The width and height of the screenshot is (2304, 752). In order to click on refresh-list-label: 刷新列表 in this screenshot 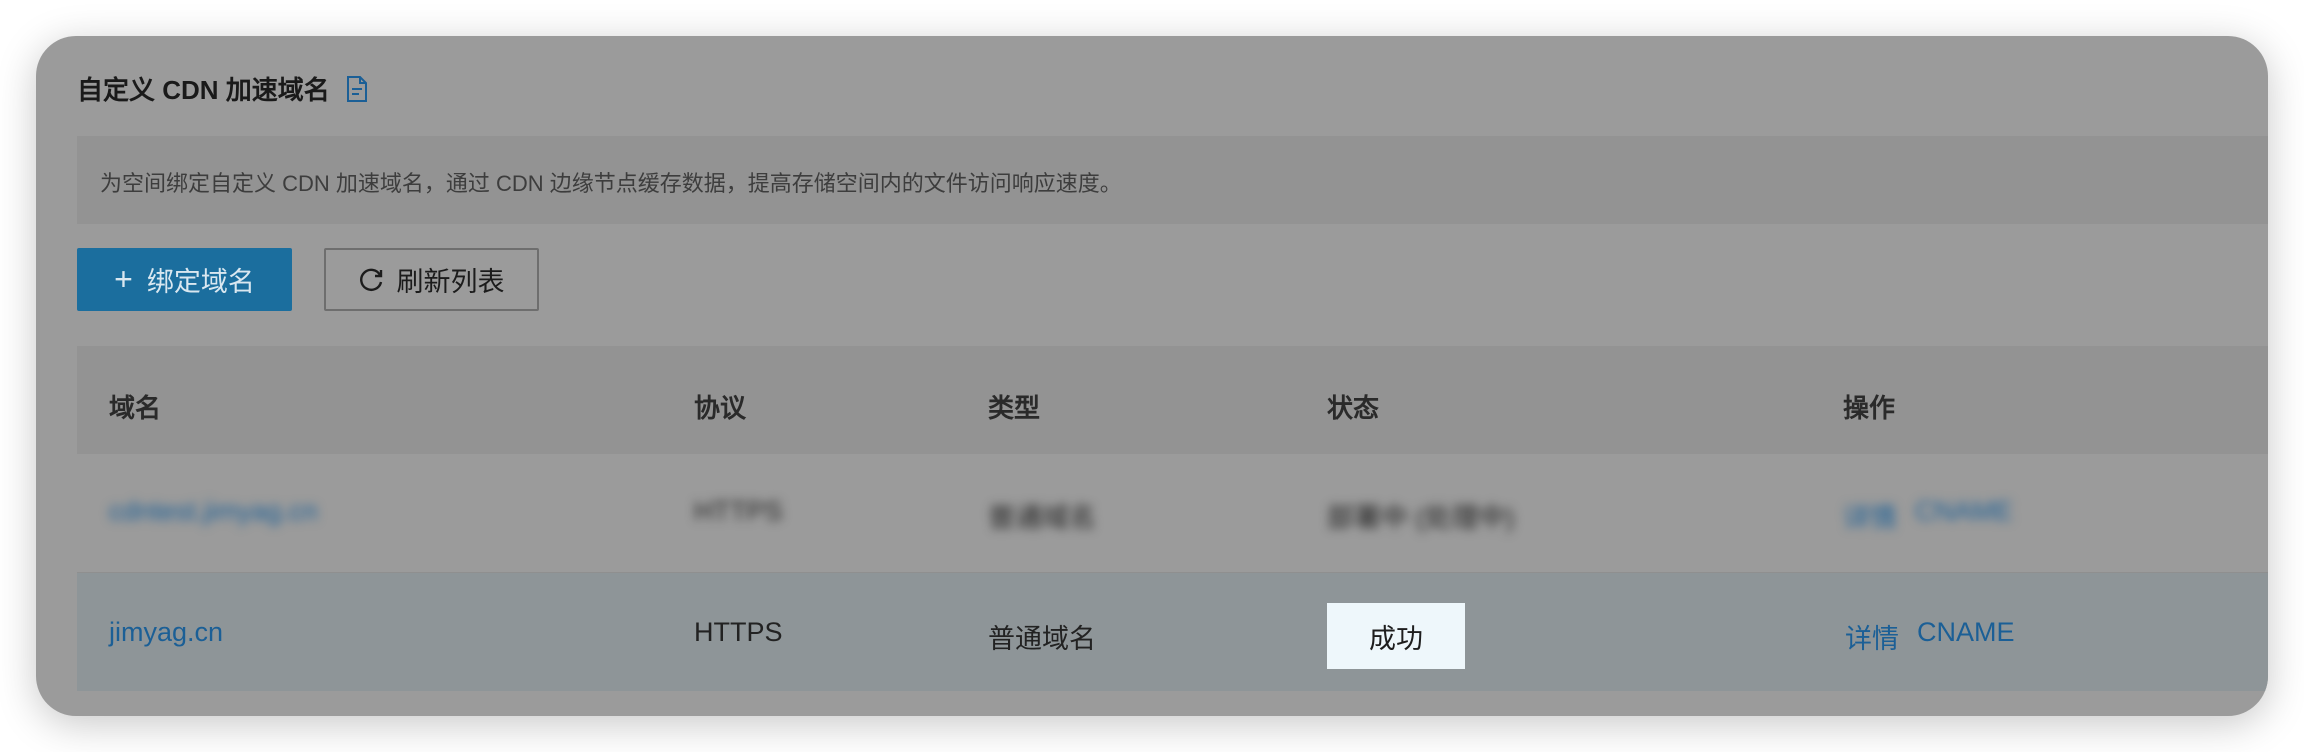, I will do `click(450, 282)`.